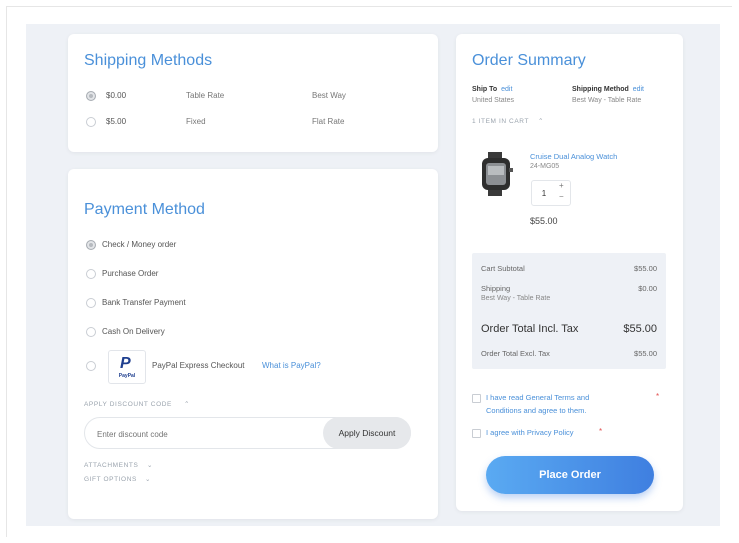 The height and width of the screenshot is (543, 739). I want to click on gift-options-label: GIFT OPTIONS, so click(110, 479).